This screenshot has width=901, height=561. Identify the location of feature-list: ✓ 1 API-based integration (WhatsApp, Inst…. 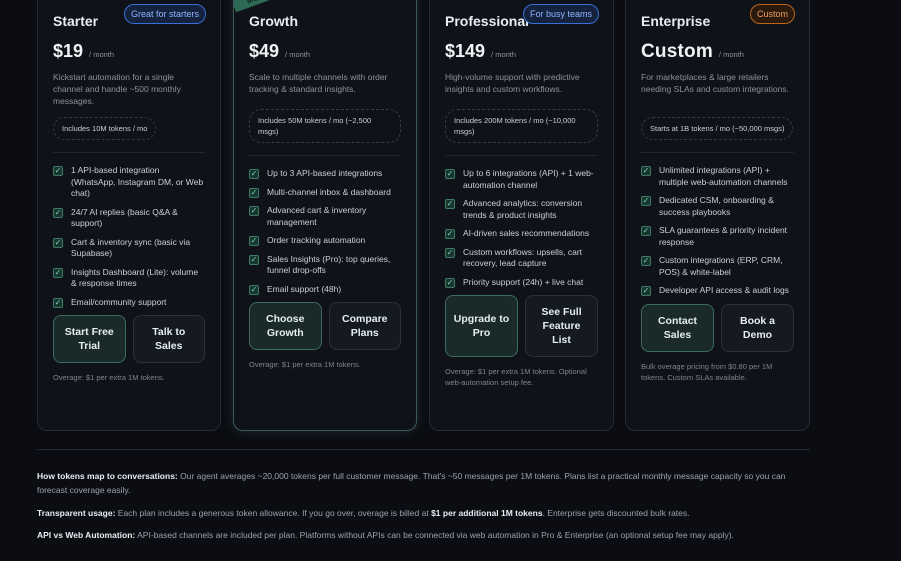
(129, 236).